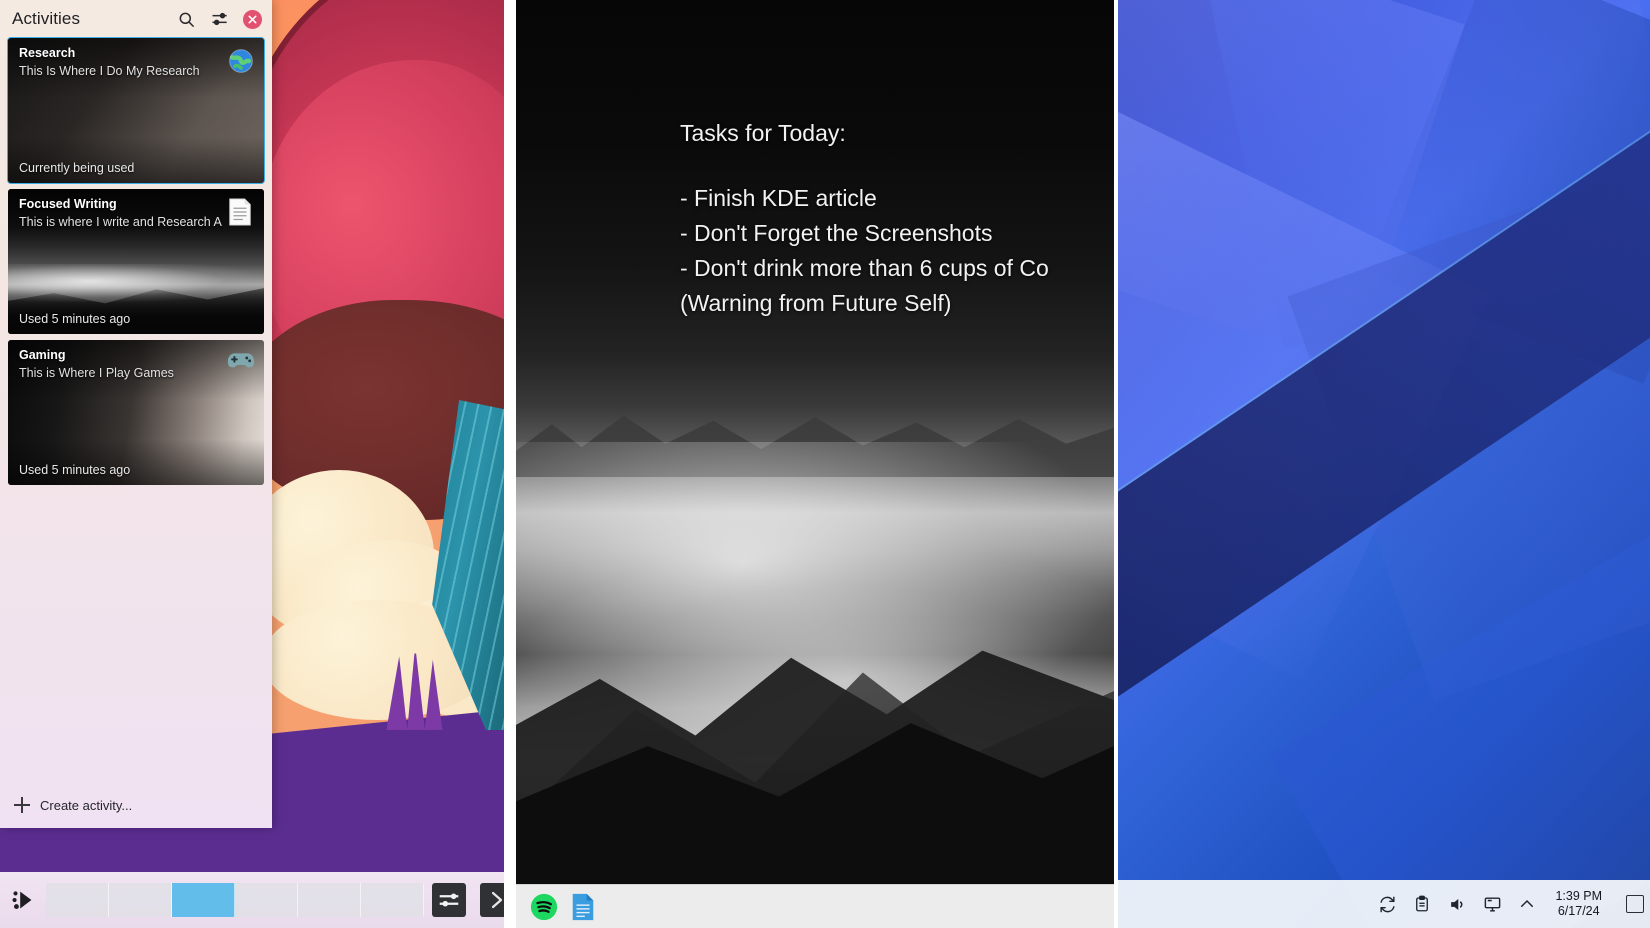 The width and height of the screenshot is (1650, 928). Describe the element at coordinates (544, 907) in the screenshot. I see `spotify-icon` at that location.